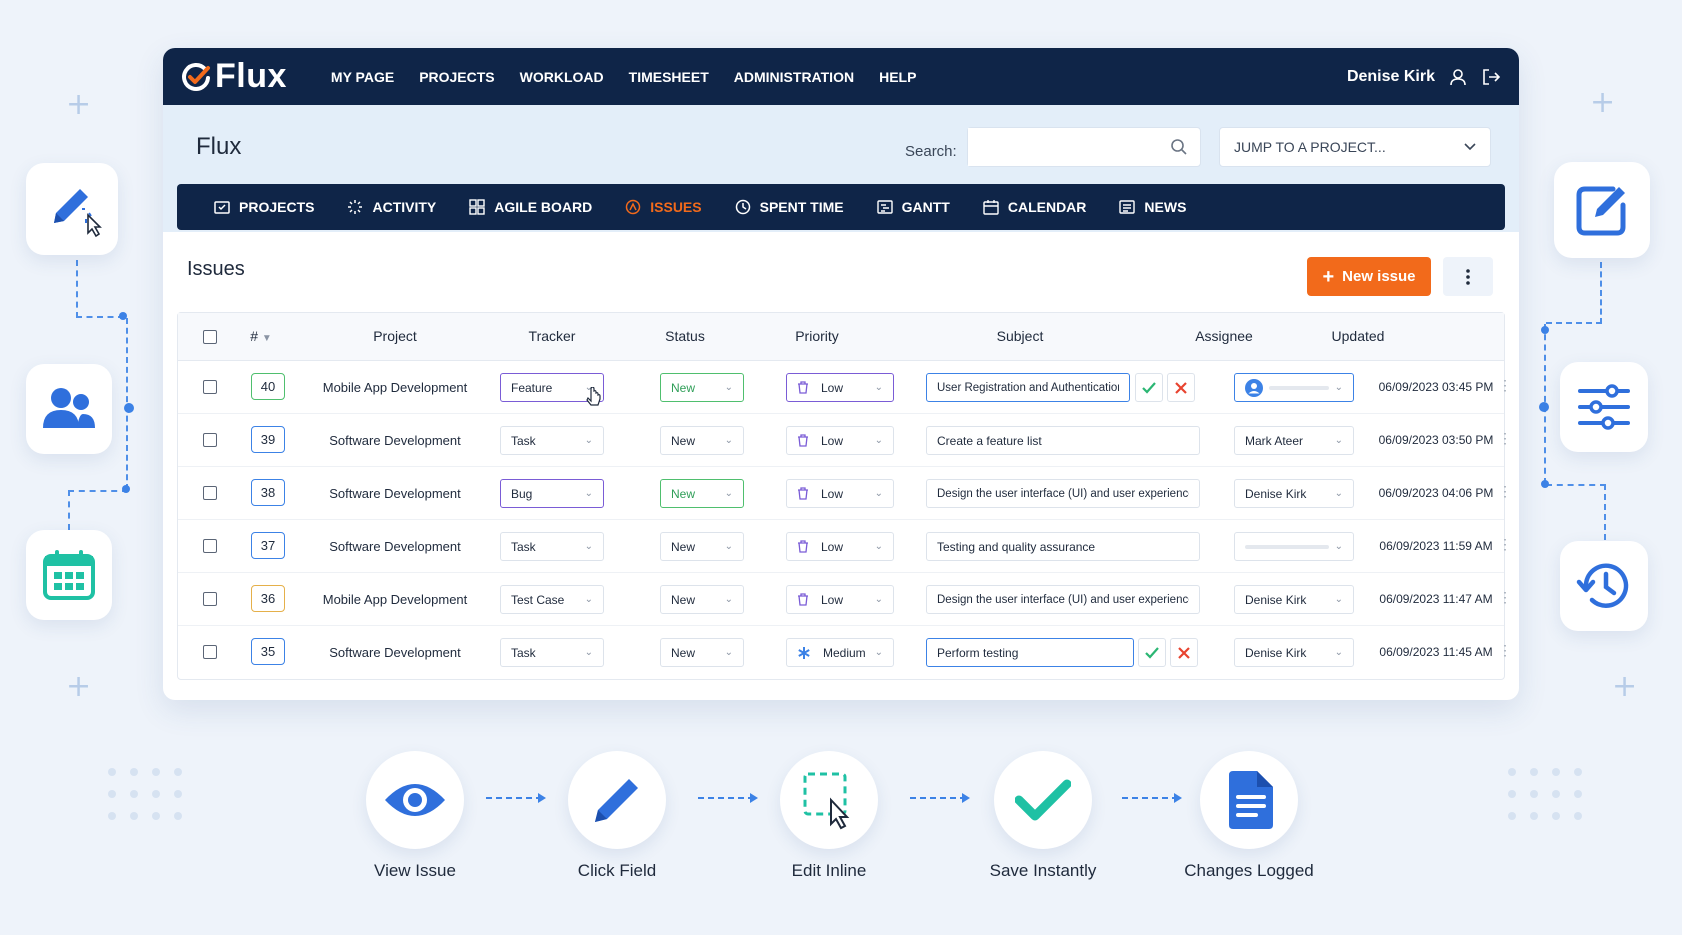  Describe the element at coordinates (268, 386) in the screenshot. I see `issue-id: 40` at that location.